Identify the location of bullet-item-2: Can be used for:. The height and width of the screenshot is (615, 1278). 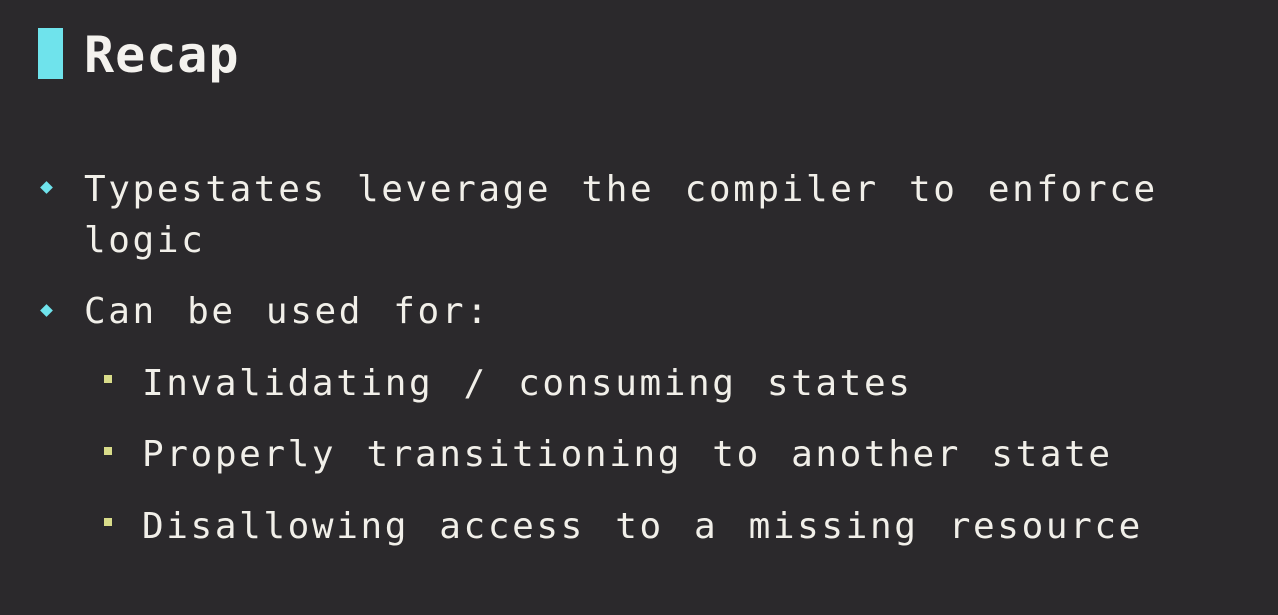
(287, 311).